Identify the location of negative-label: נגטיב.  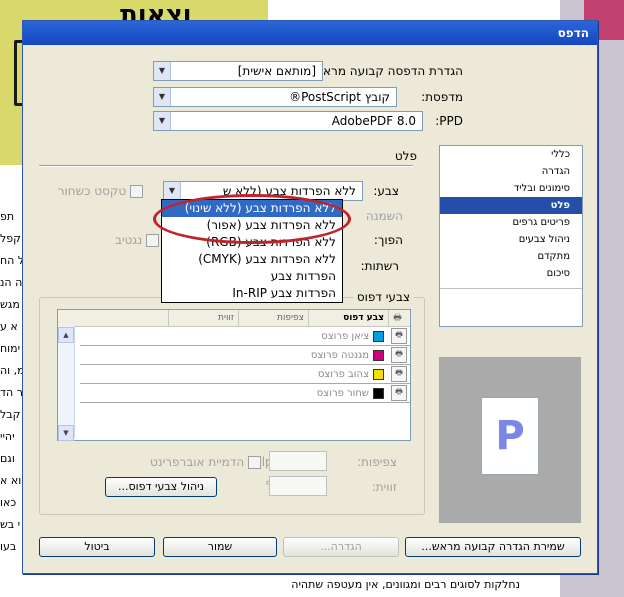
(129, 240).